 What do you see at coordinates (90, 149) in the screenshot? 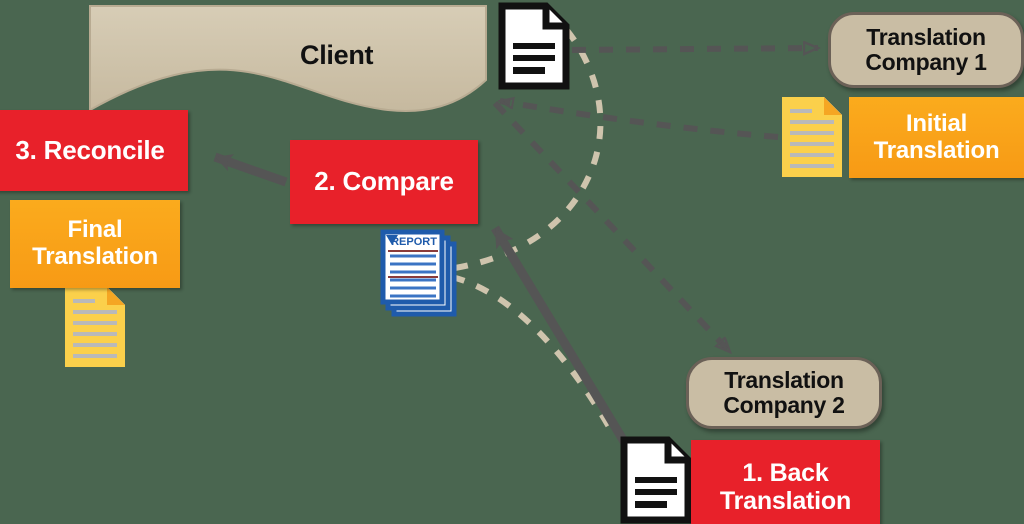
I see `reconcile-label: 3. Reconcile` at bounding box center [90, 149].